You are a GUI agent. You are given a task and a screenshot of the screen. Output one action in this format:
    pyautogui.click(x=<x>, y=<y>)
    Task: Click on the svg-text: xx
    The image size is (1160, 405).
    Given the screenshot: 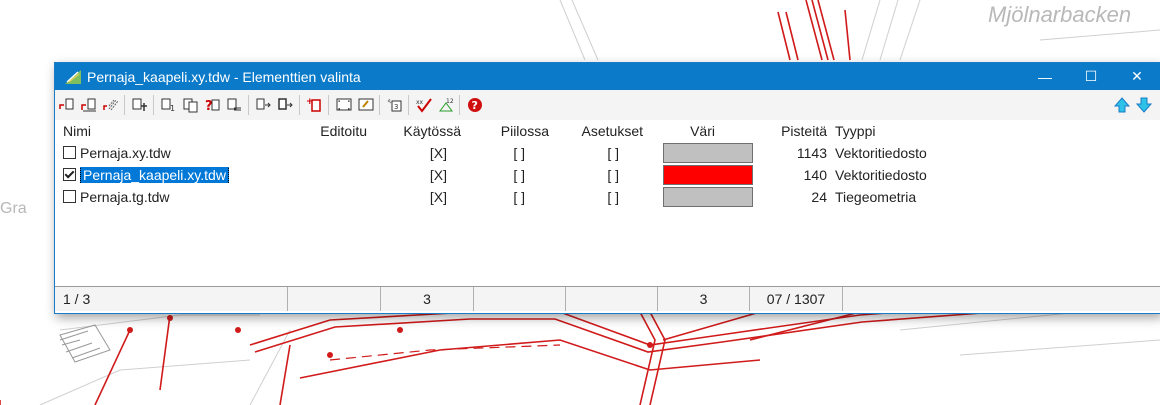 What is the action you would take?
    pyautogui.click(x=420, y=102)
    